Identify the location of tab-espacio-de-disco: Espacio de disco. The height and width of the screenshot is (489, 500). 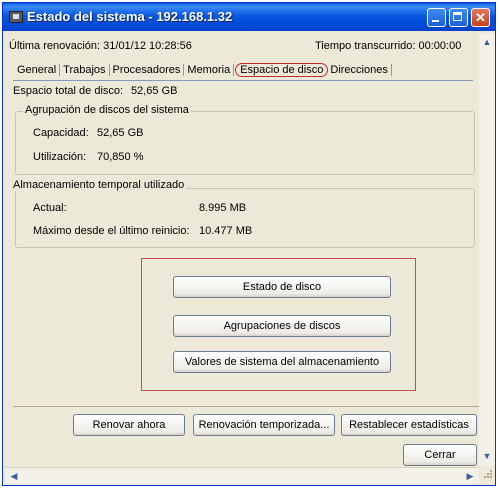
(282, 70).